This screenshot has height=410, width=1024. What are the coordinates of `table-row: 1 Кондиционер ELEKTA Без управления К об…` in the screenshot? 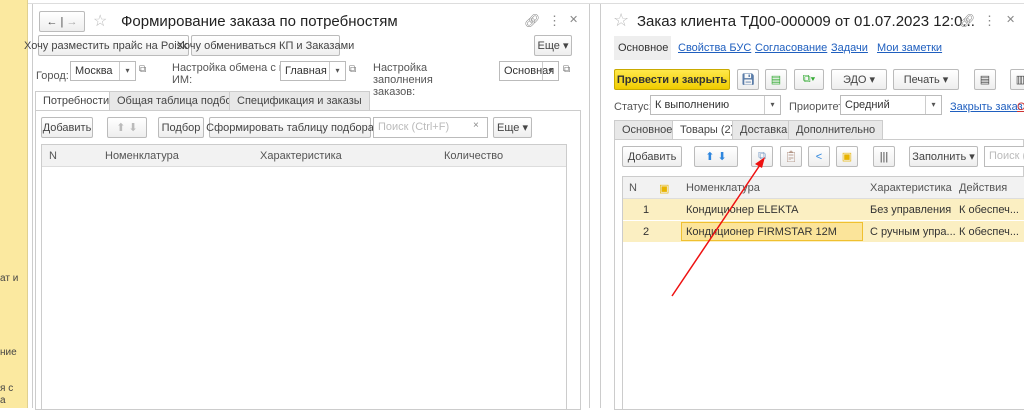 It's located at (823, 210).